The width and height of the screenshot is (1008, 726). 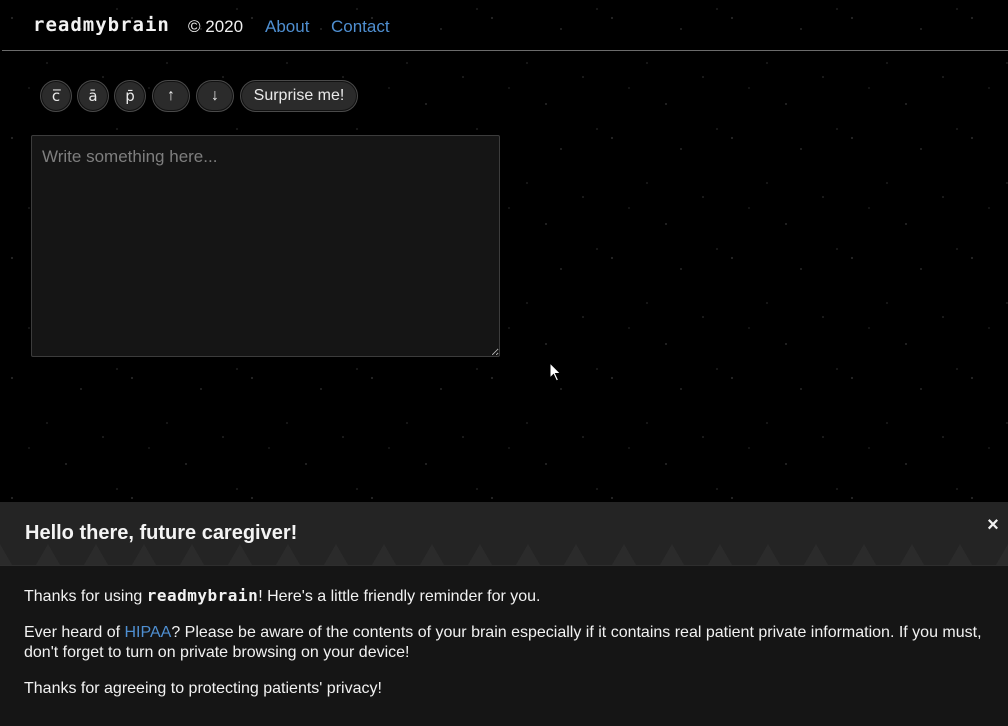 I want to click on nav-about-link: About, so click(x=287, y=27).